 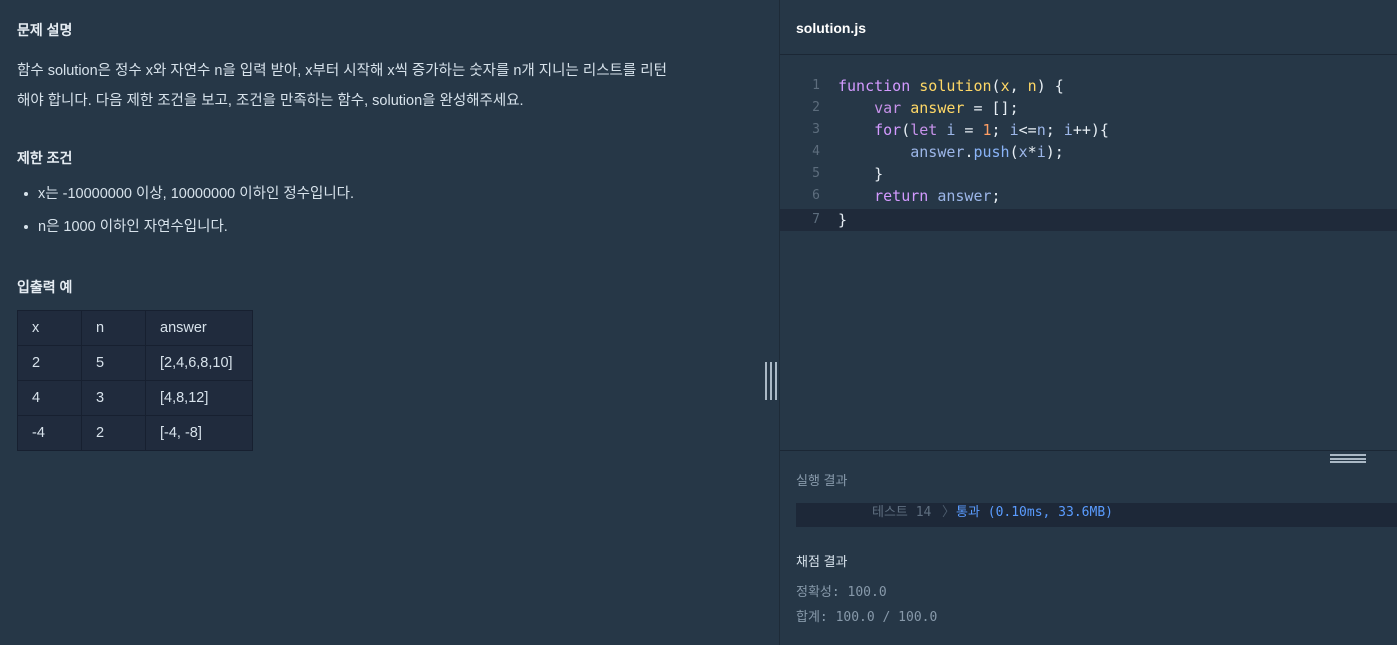 I want to click on line-number: 5, so click(x=816, y=173).